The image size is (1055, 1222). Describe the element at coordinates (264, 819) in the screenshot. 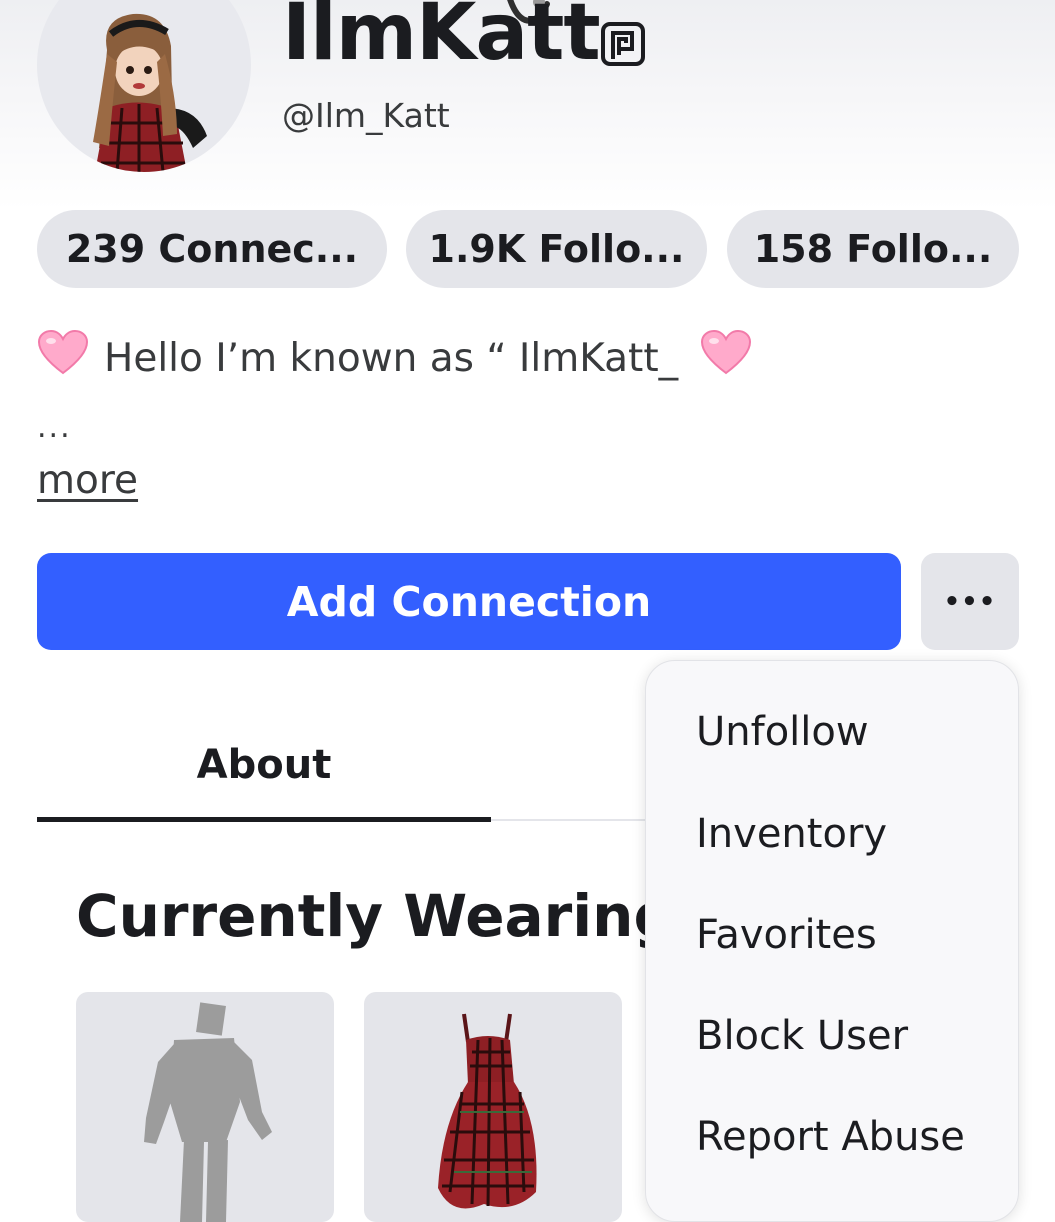

I see `active-tab-indicator` at that location.